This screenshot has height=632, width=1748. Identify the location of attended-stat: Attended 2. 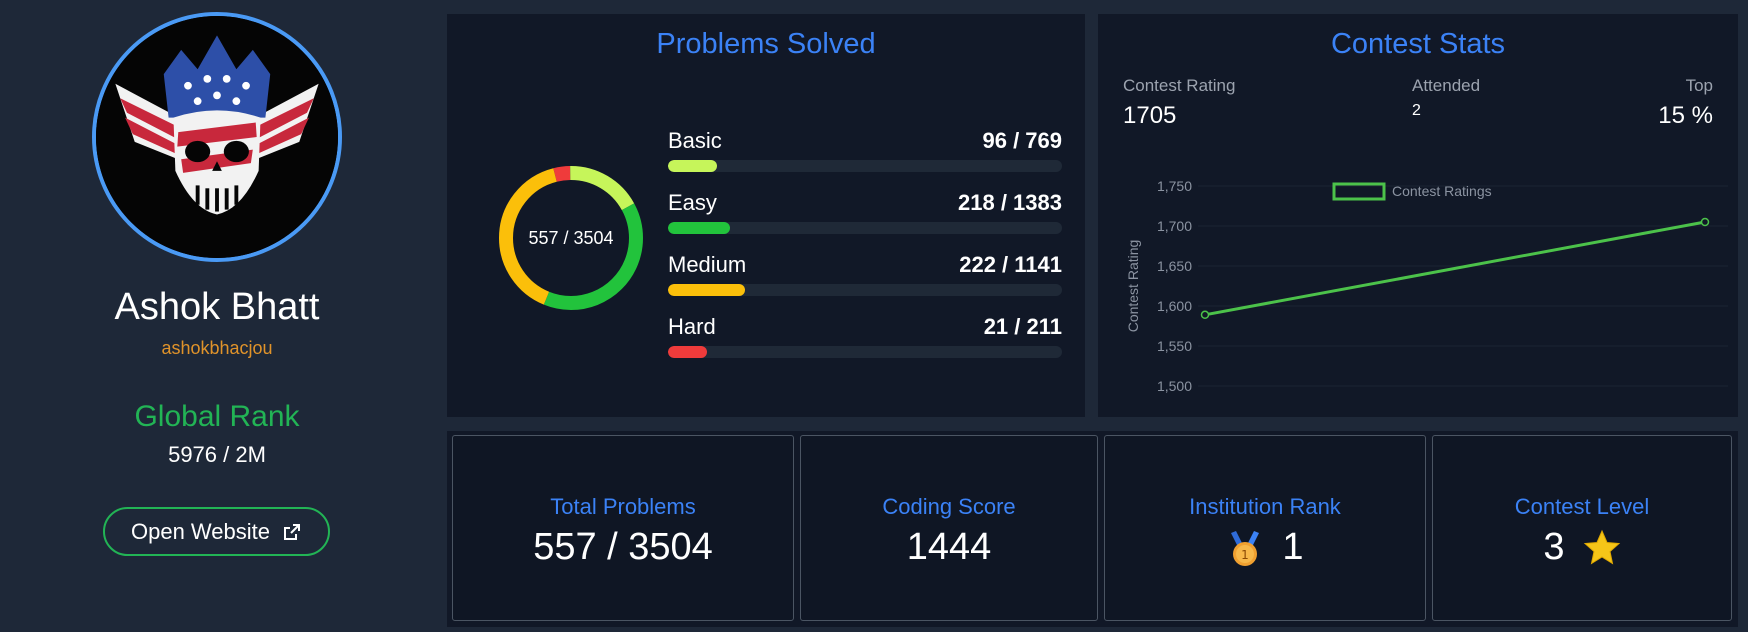
(1446, 98).